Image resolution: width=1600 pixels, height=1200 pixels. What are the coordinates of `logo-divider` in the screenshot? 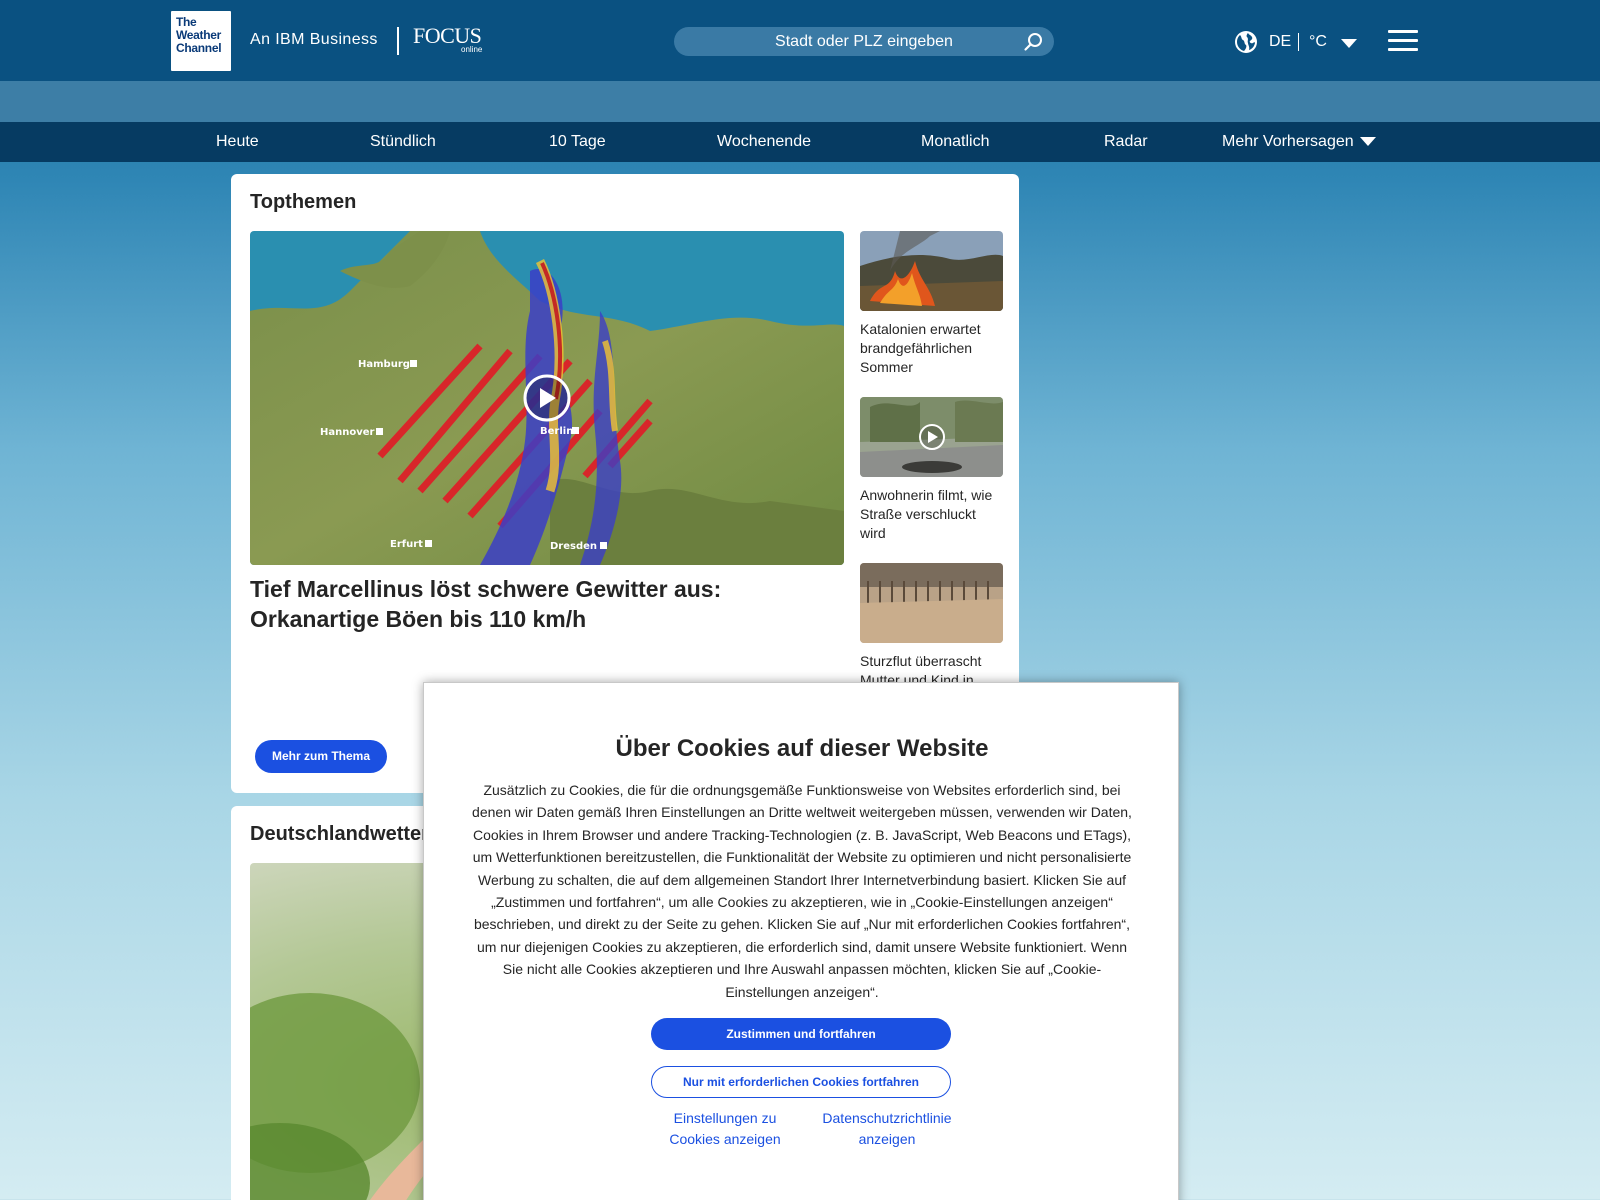 It's located at (398, 41).